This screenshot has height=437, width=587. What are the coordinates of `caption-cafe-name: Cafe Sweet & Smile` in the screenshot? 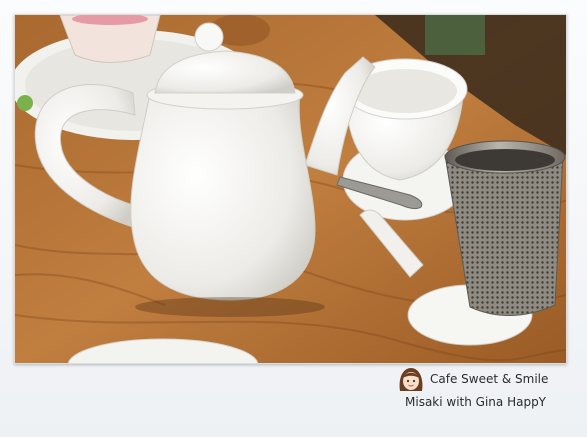 It's located at (489, 379).